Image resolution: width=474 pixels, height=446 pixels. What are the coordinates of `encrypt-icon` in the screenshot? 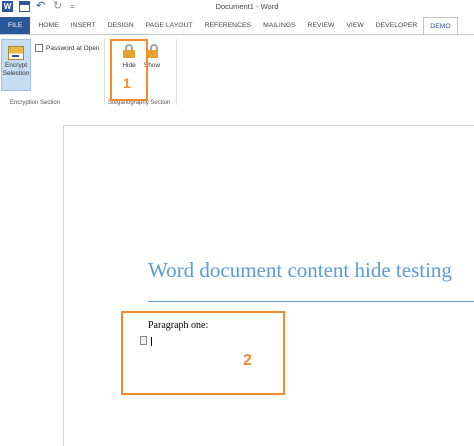 It's located at (16, 53).